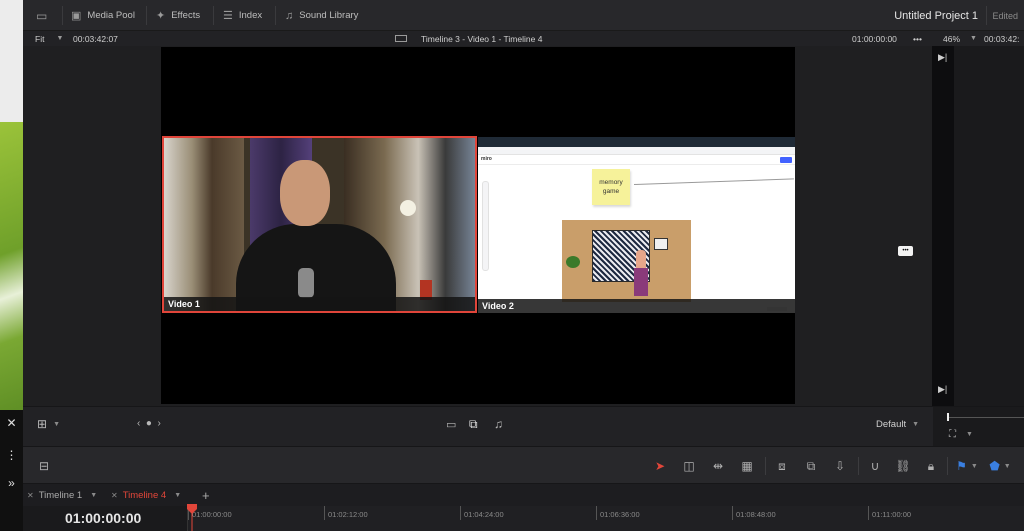 The image size is (1024, 531). What do you see at coordinates (1000, 466) in the screenshot?
I see `marker-icon: ⬟ ▼` at bounding box center [1000, 466].